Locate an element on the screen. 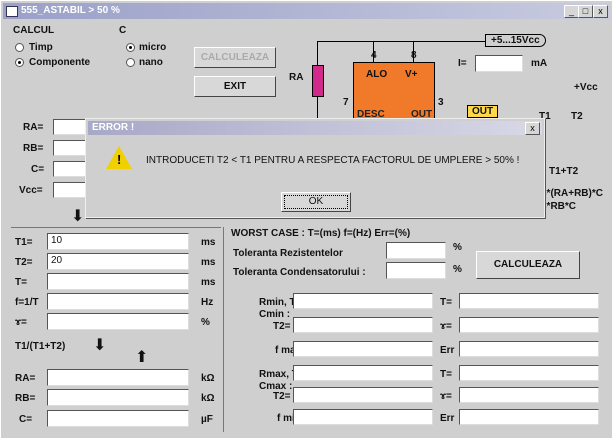  current-label: I= is located at coordinates (462, 63).